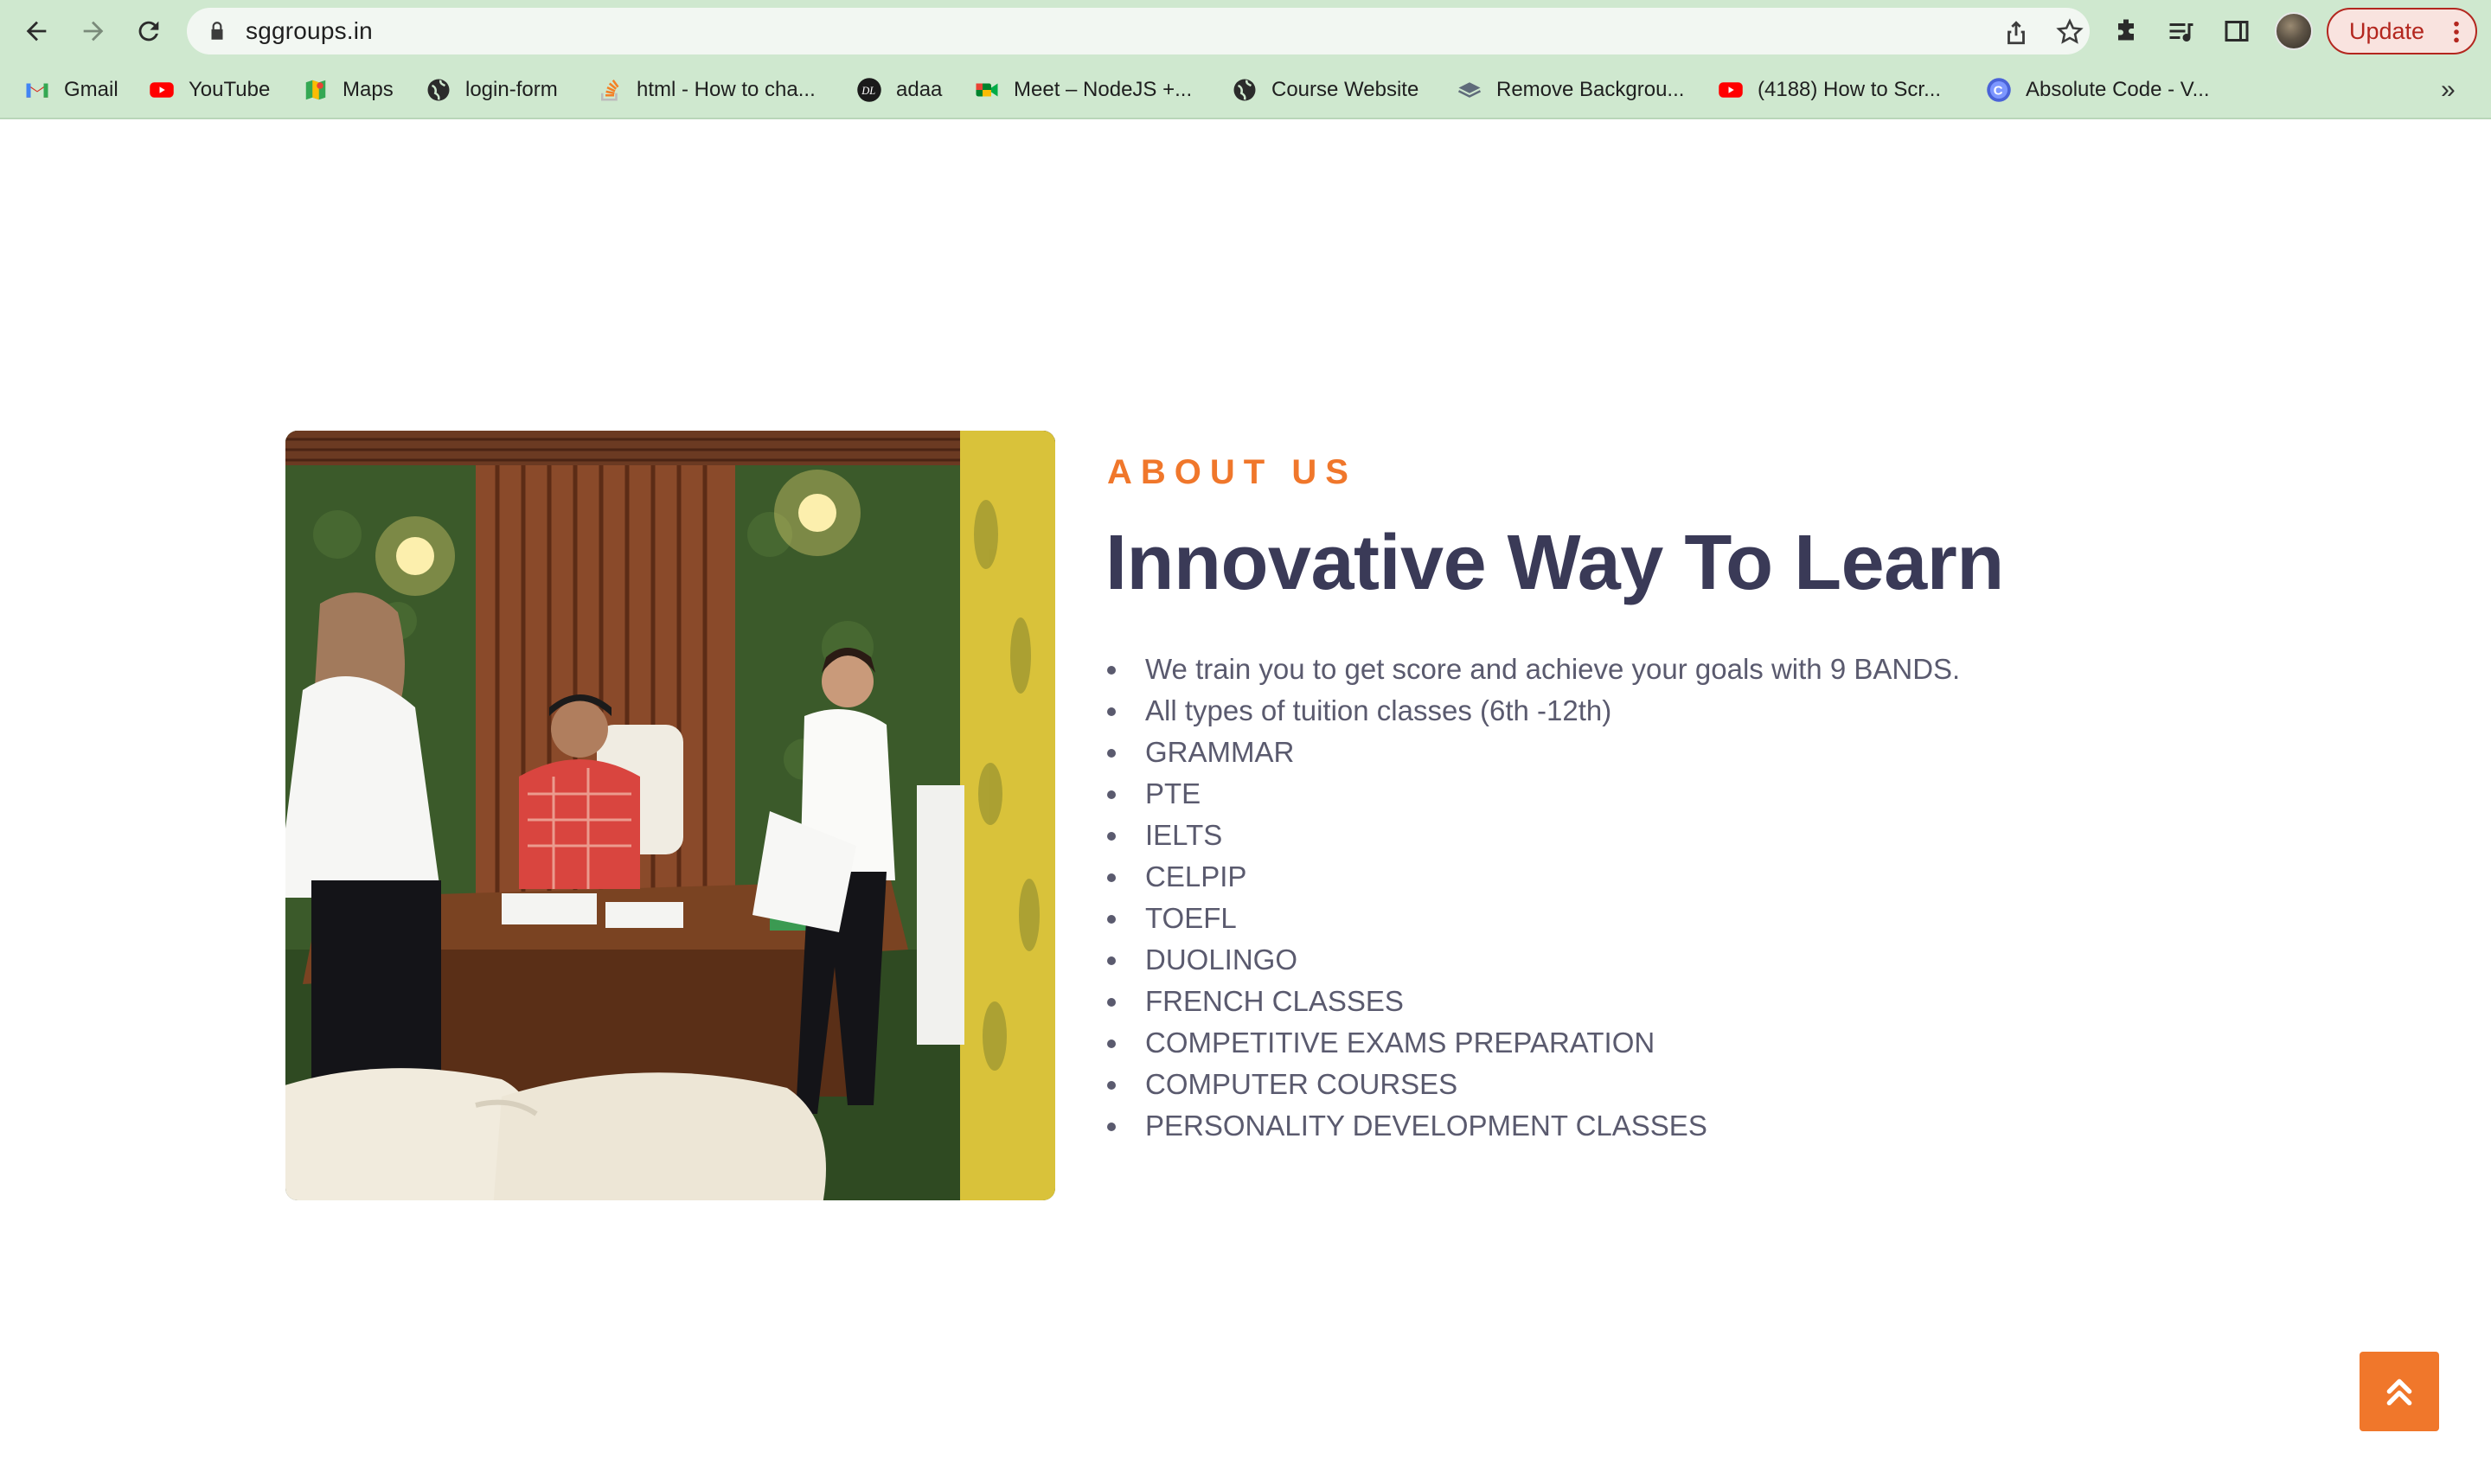 The height and width of the screenshot is (1484, 2491). Describe the element at coordinates (309, 31) in the screenshot. I see `url-text: sggroups.in` at that location.